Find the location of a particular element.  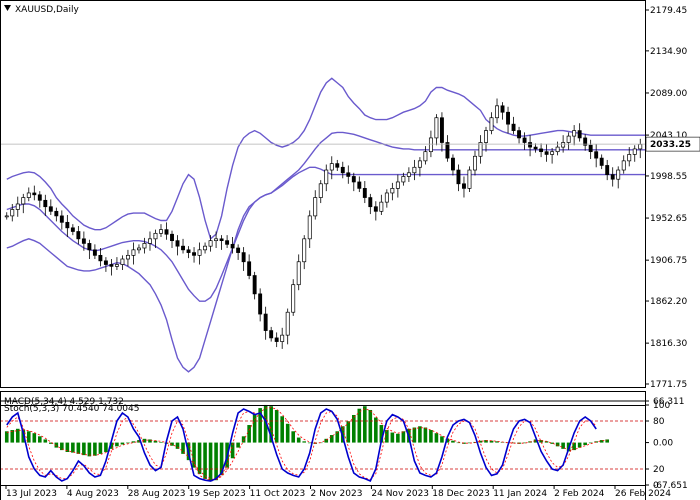

y-tick-label: 100 is located at coordinates (661, 406).